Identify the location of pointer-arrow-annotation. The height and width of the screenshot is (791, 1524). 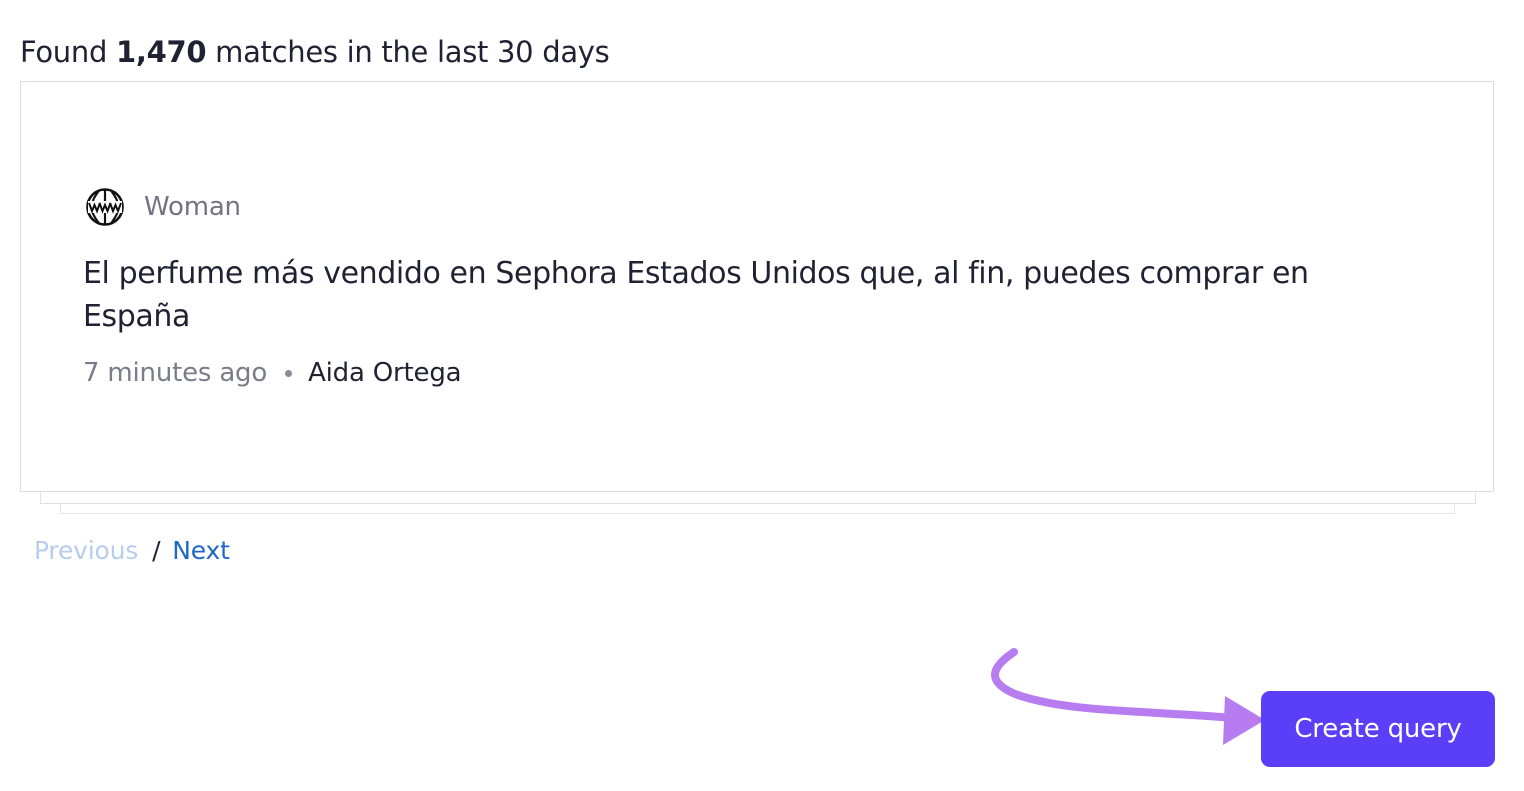
(1128, 696).